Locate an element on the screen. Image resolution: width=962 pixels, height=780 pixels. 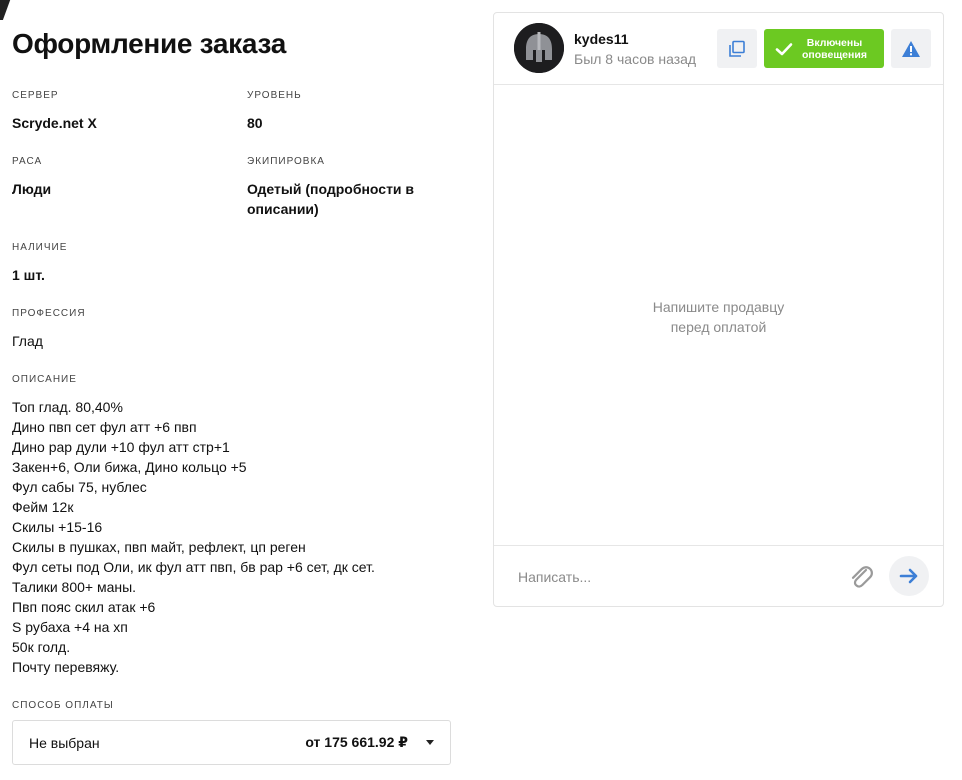
message-input is located at coordinates (668, 577).